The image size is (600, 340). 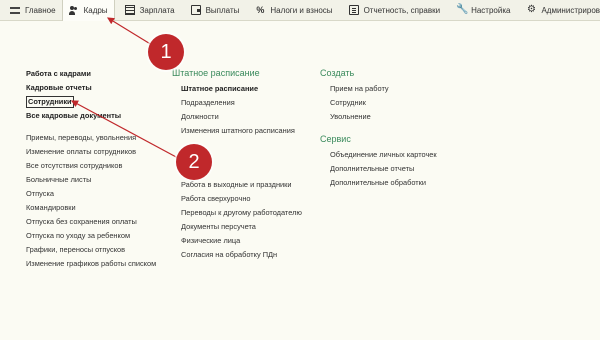 What do you see at coordinates (95, 10) in the screenshot?
I see `tab-label: Кадры` at bounding box center [95, 10].